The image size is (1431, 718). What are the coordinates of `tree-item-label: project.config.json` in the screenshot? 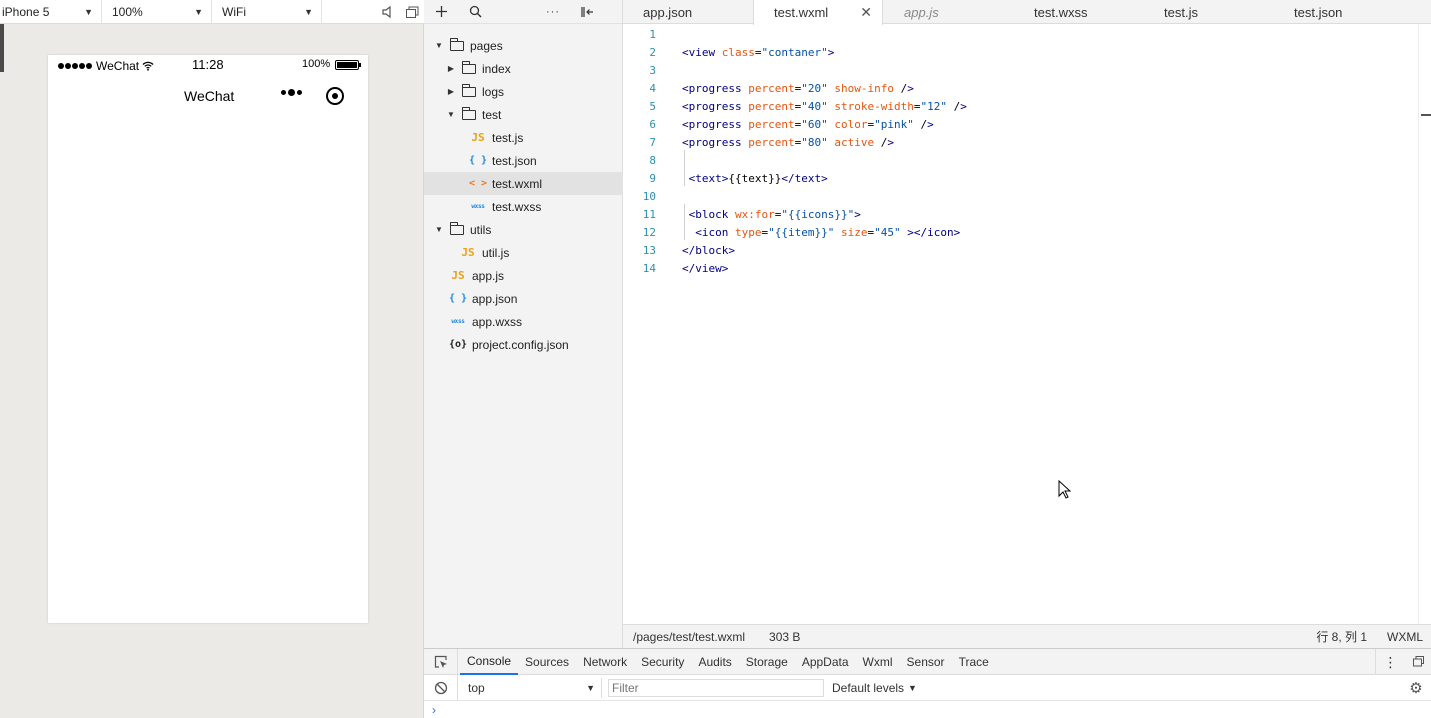 It's located at (520, 344).